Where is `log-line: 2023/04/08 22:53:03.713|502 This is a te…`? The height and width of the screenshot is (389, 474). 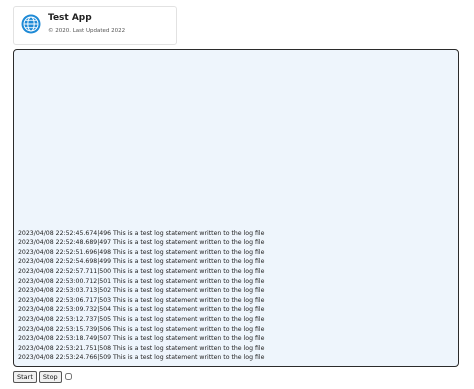
log-line: 2023/04/08 22:53:03.713|502 This is a te… is located at coordinates (141, 291).